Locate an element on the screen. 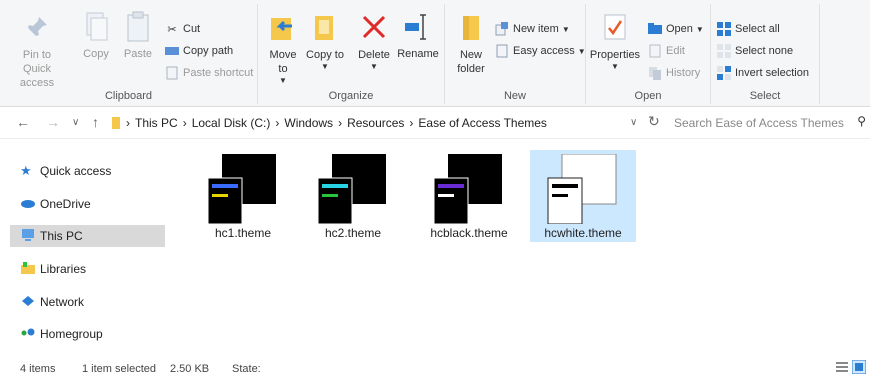  edit-label: Edit is located at coordinates (675, 51).